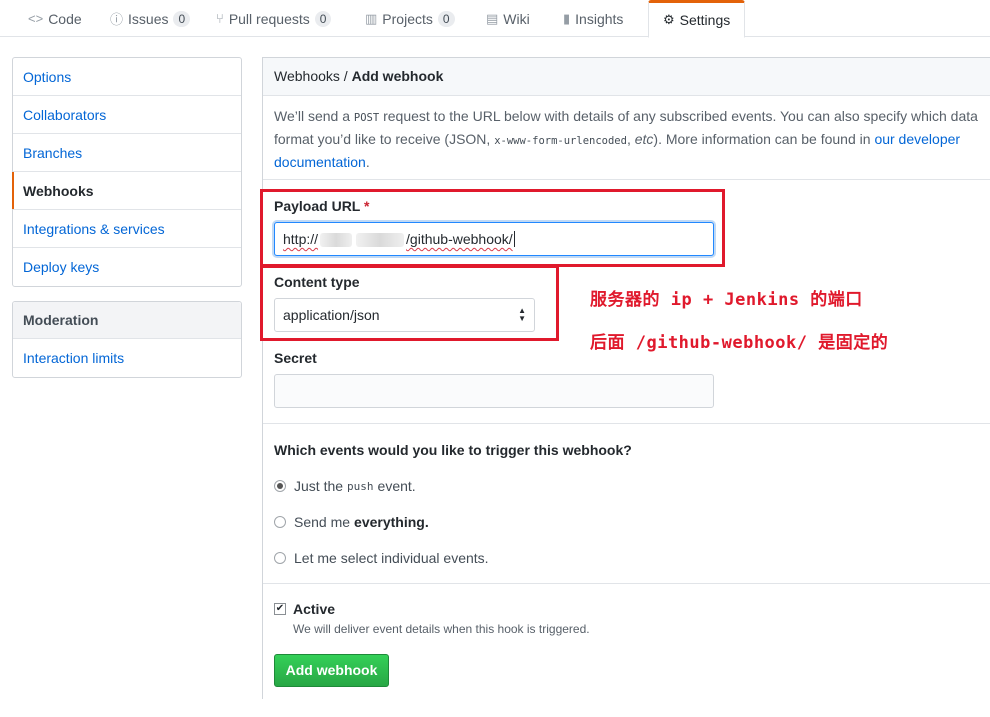  I want to click on tab-projects: ▥ Projects 0, so click(410, 18).